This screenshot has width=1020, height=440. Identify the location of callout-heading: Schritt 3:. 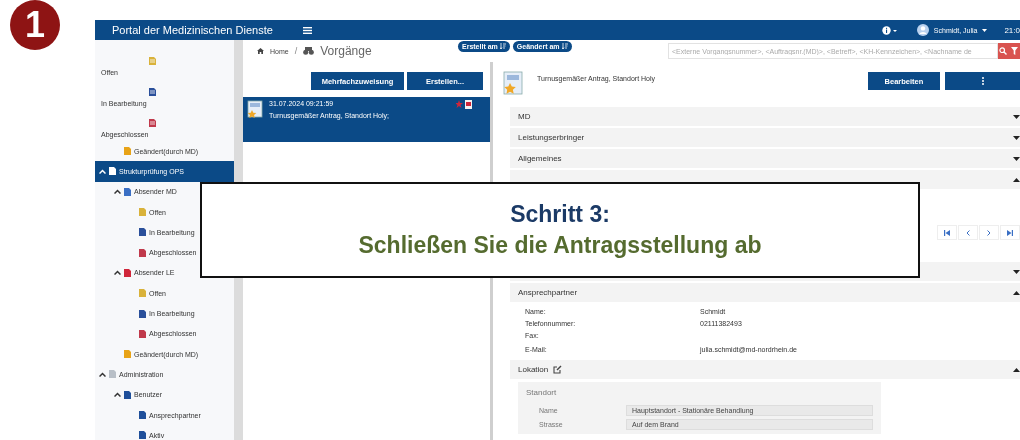
(560, 214).